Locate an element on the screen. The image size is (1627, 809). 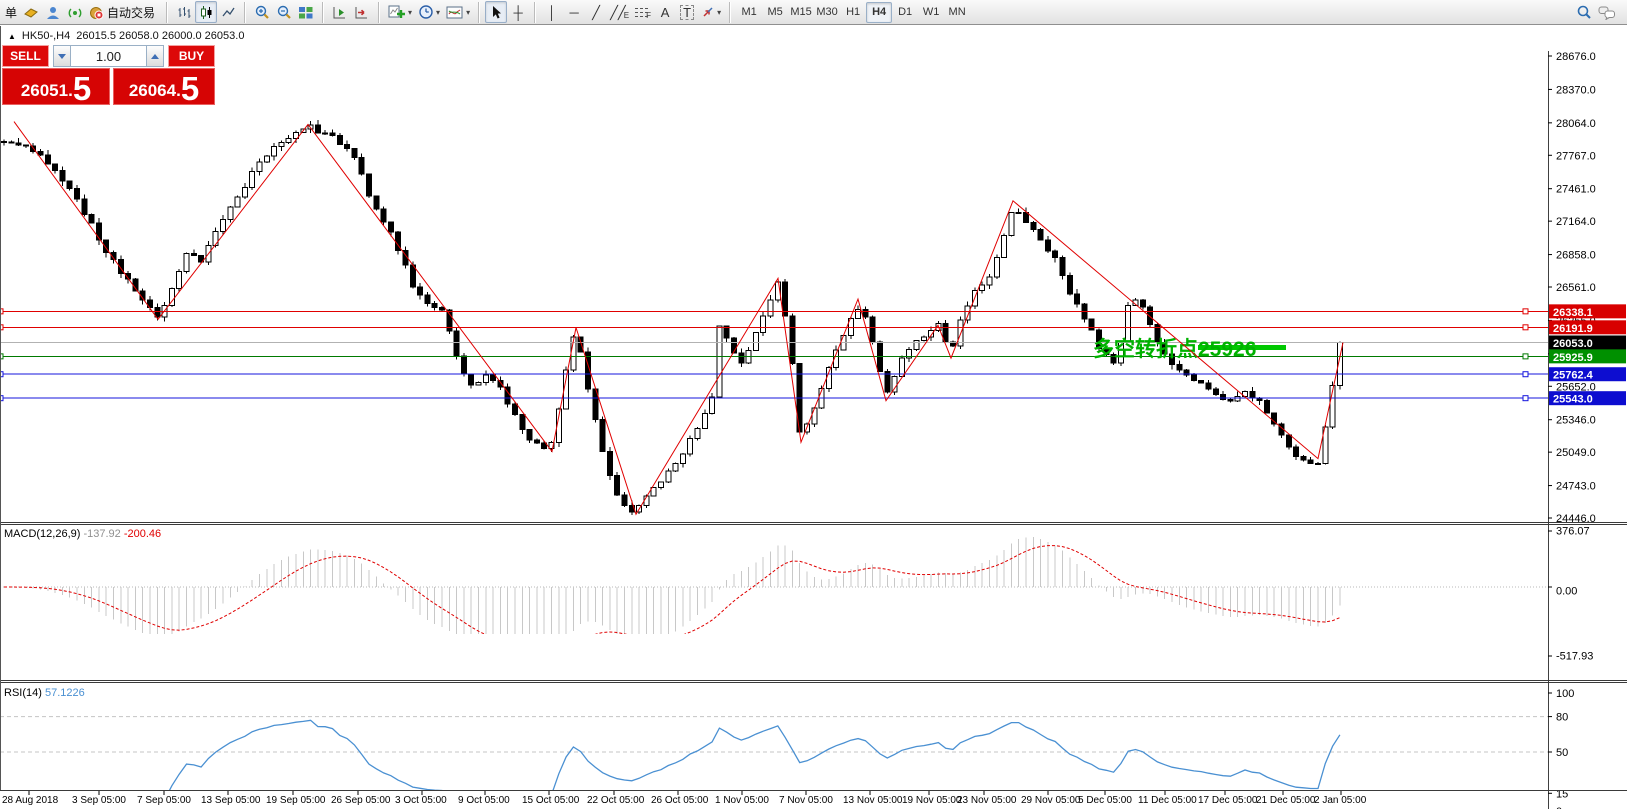
buy-button: 26064. 5 is located at coordinates (164, 86).